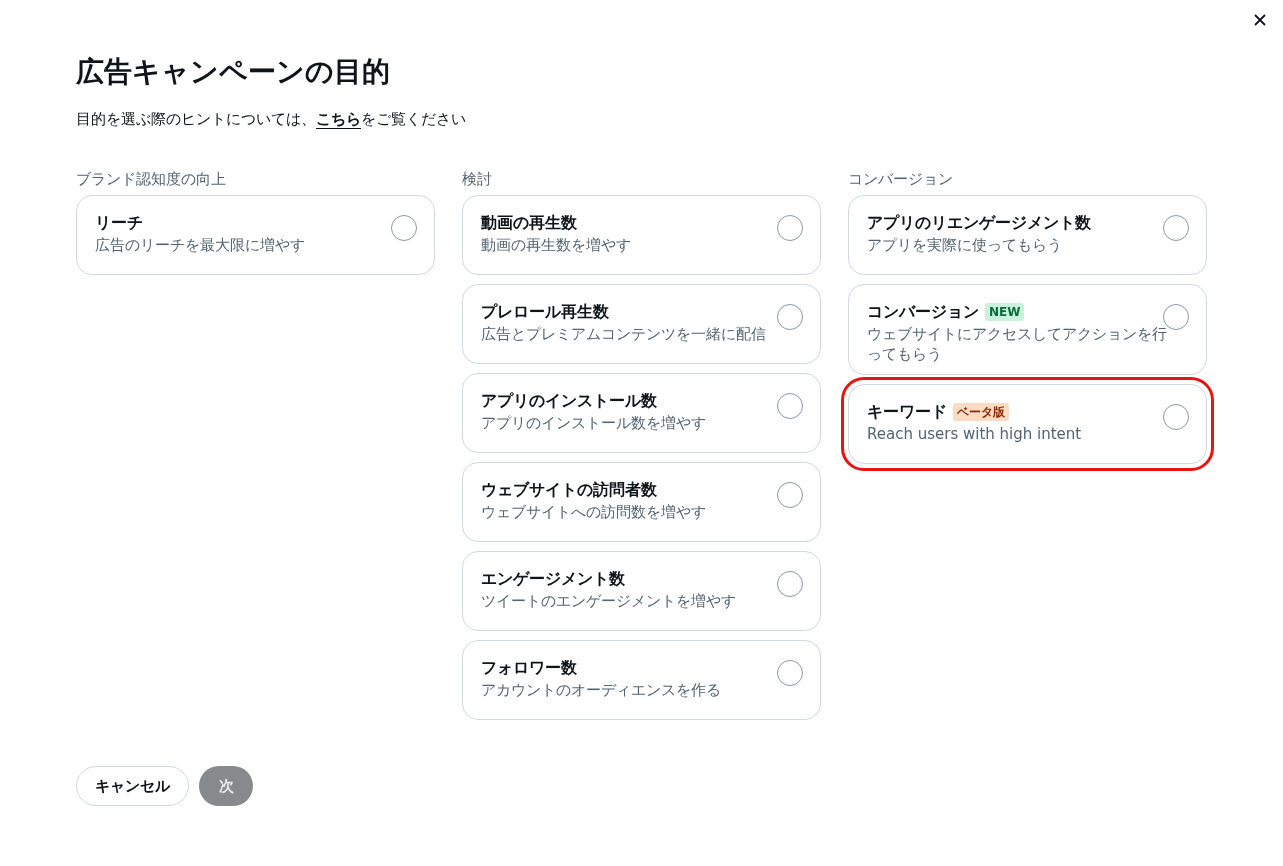 Image resolution: width=1283 pixels, height=866 pixels. What do you see at coordinates (923, 312) in the screenshot?
I see `option-title: コンバージョン` at bounding box center [923, 312].